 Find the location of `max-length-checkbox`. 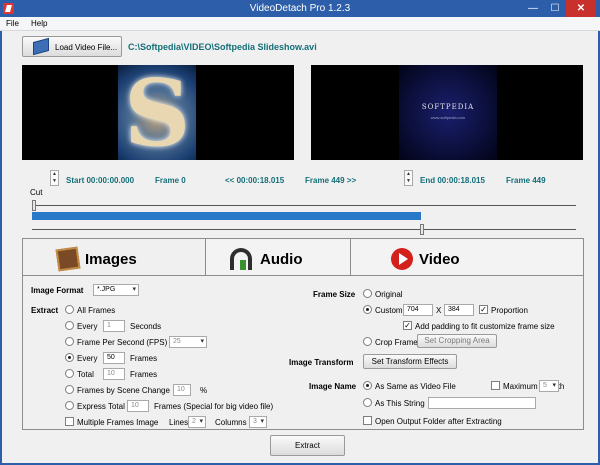

max-length-checkbox is located at coordinates (495, 385).